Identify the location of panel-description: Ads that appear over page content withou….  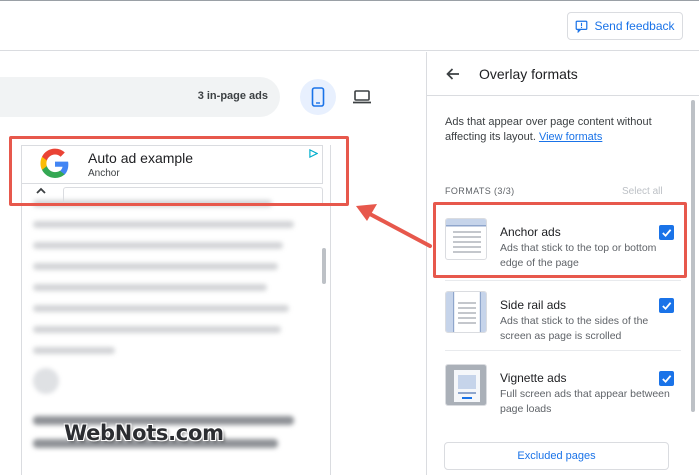
(565, 130).